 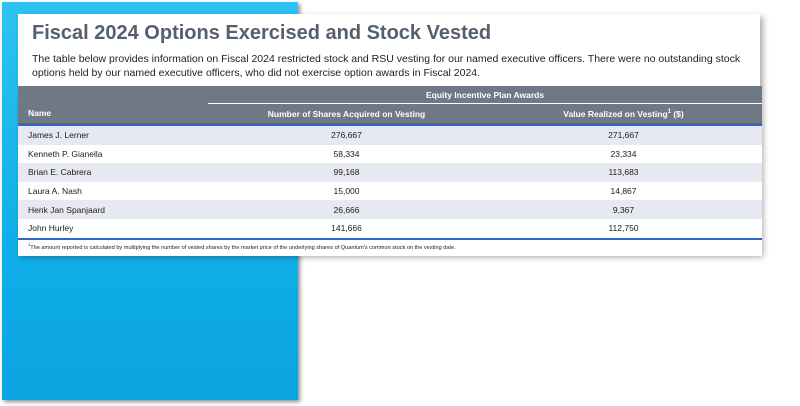 What do you see at coordinates (623, 229) in the screenshot?
I see `cell-value: 112,750` at bounding box center [623, 229].